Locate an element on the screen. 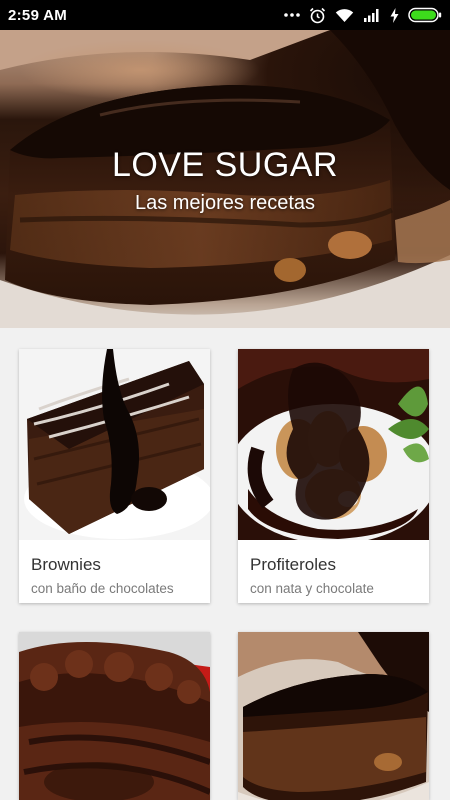 Image resolution: width=450 pixels, height=800 pixels. recipe-card-profiteroles: Profiteroles con nata y chocolate is located at coordinates (333, 476).